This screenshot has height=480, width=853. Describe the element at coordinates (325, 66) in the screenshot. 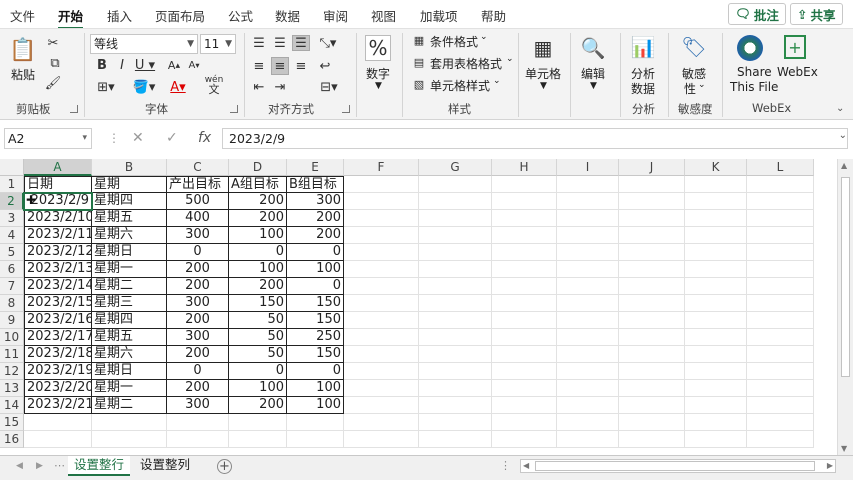

I see `wrap-text-icon: ↩` at that location.